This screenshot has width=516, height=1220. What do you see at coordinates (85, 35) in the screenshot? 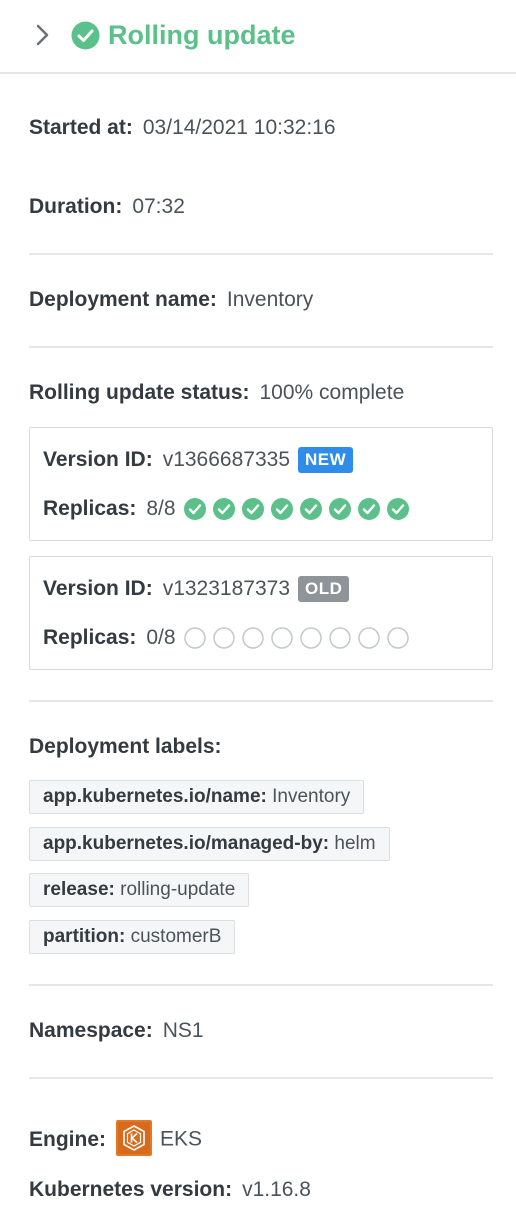
I see `check-circle-icon` at bounding box center [85, 35].